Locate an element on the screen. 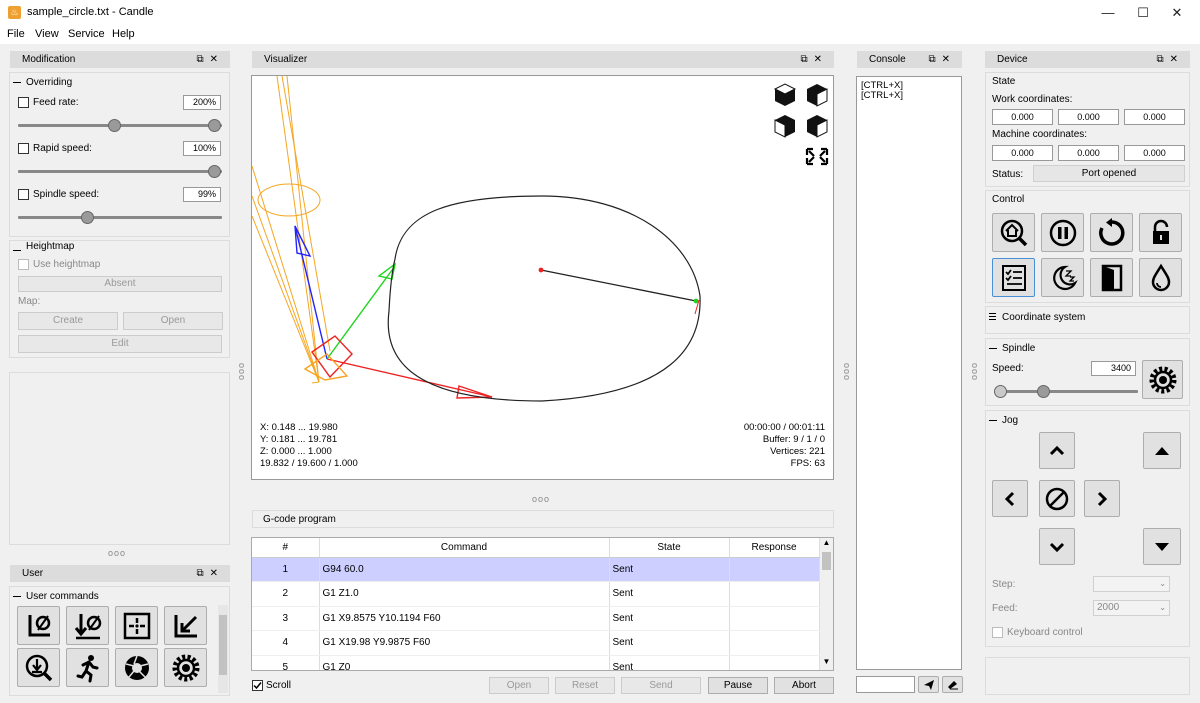 The height and width of the screenshot is (703, 1200). jog-x-minus-button is located at coordinates (1010, 498).